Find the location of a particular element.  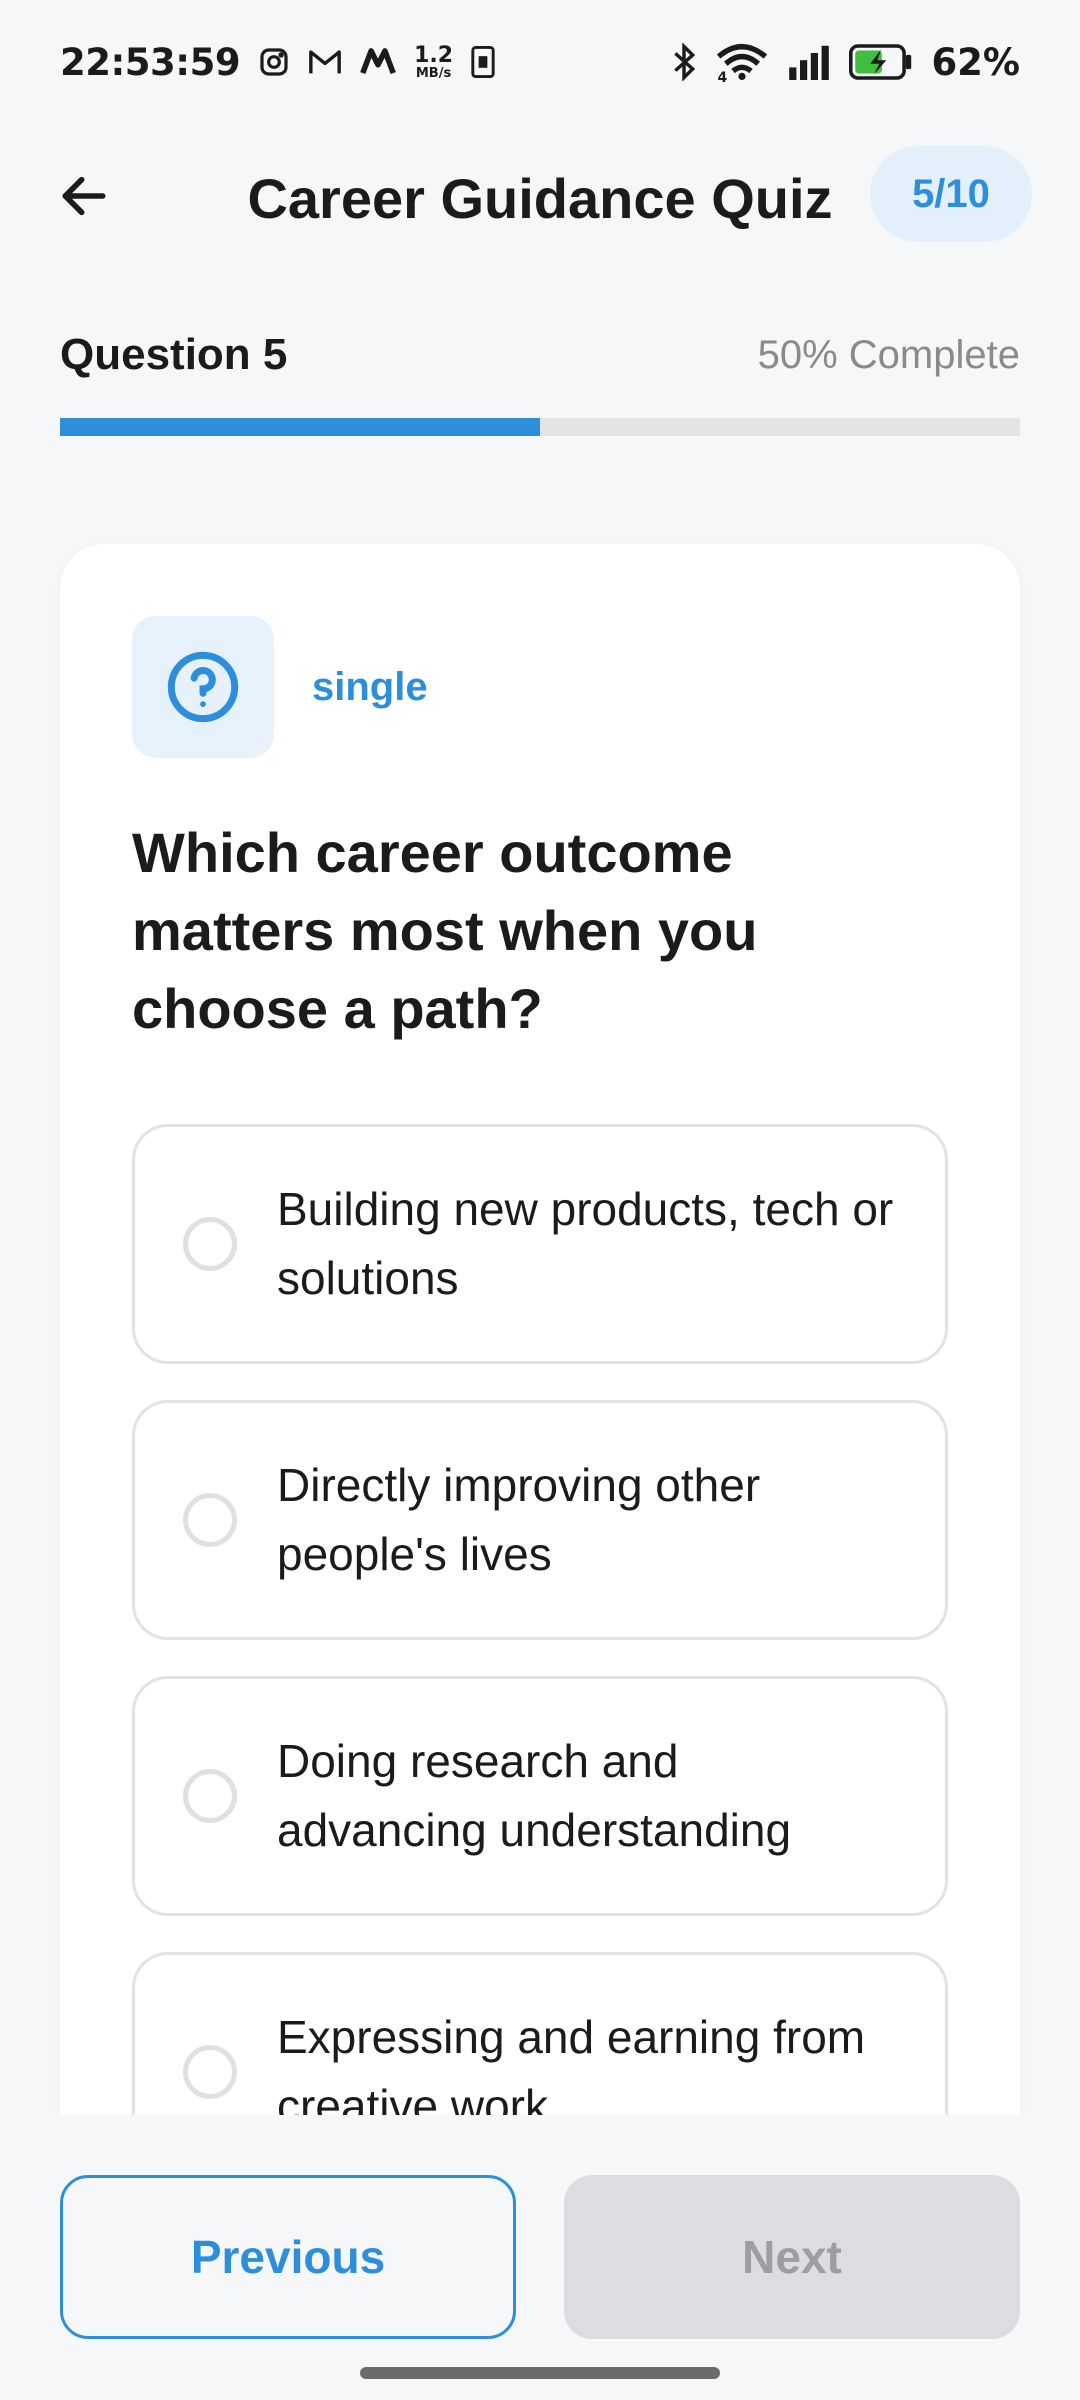

instagram-icon is located at coordinates (274, 62).